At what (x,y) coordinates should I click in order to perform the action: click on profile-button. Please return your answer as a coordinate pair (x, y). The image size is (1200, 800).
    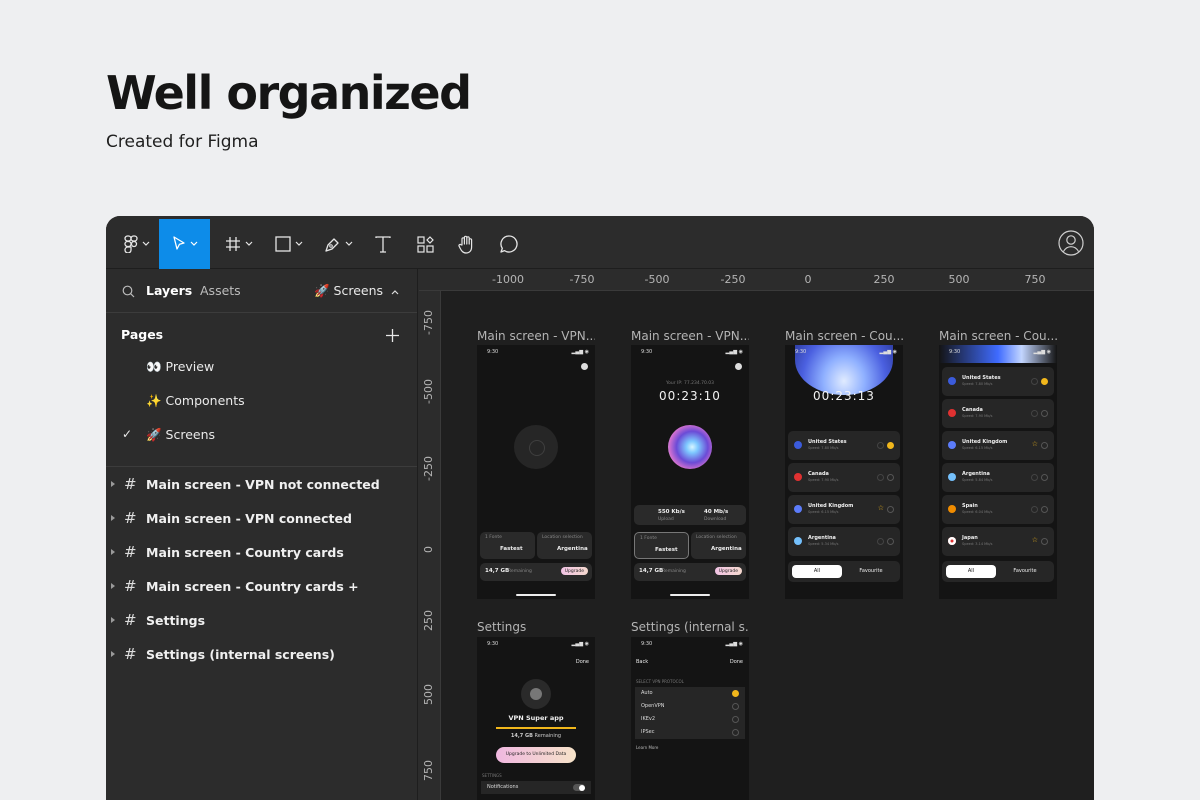
    Looking at the image, I should click on (1071, 243).